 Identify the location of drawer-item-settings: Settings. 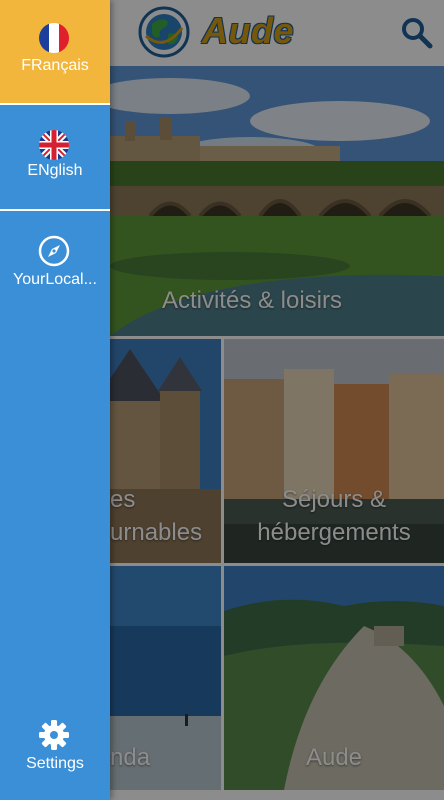
(55, 750).